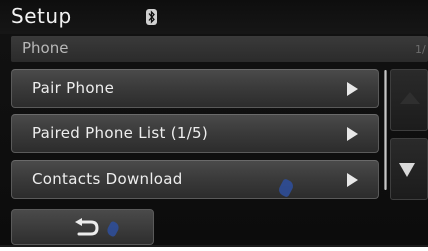  Describe the element at coordinates (420, 49) in the screenshot. I see `page-indicator: 1/` at that location.